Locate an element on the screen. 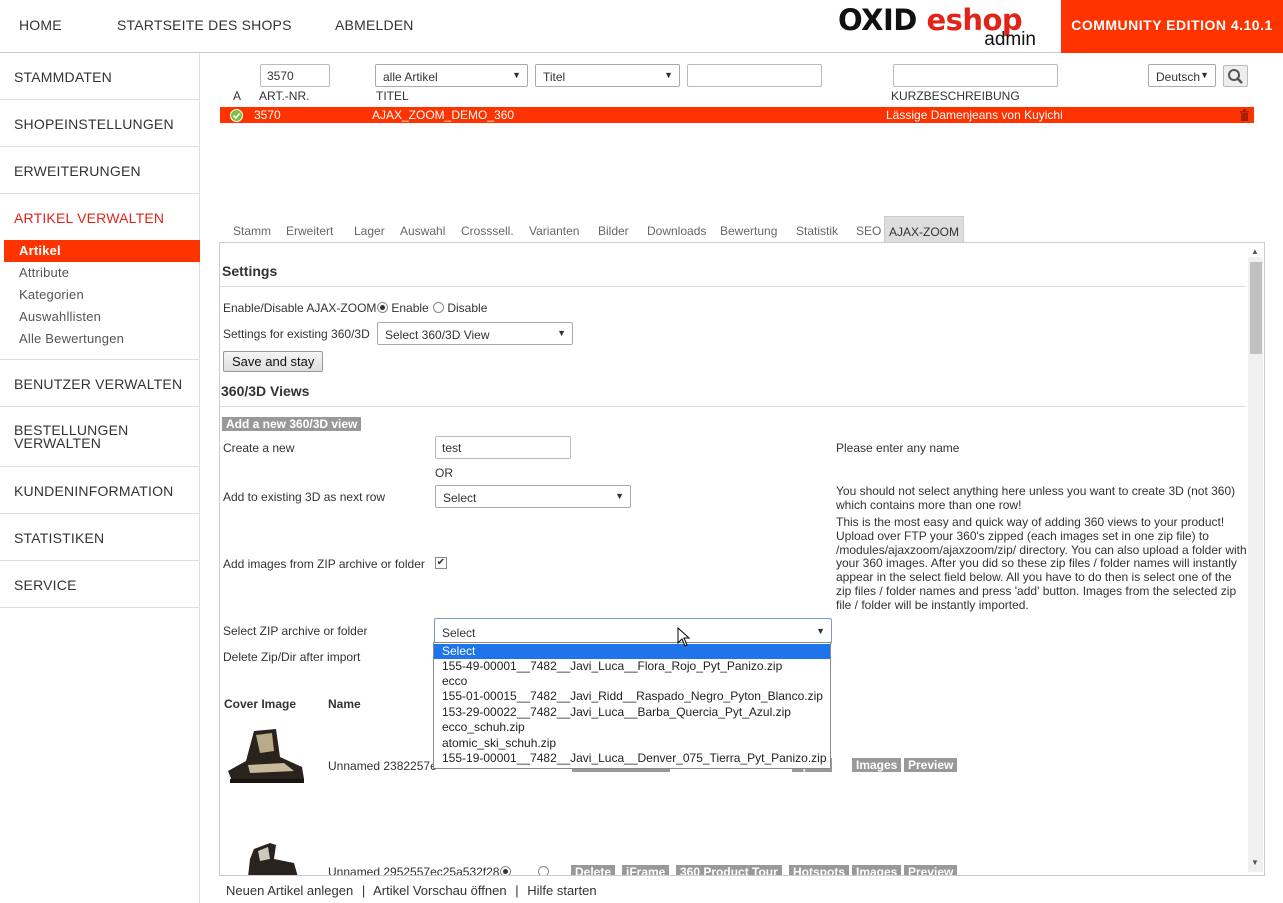  tab-ajax-zoom: AJAX-ZOOM is located at coordinates (924, 229).